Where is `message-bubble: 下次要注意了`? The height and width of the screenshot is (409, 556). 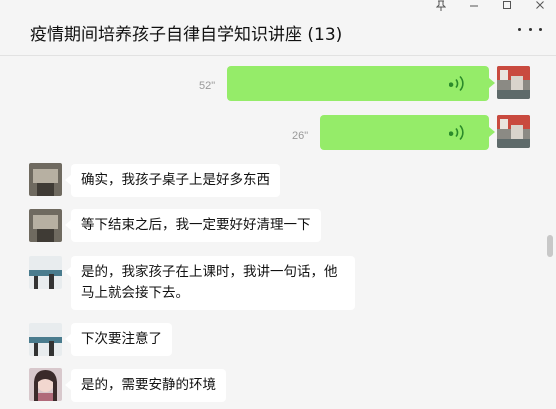
message-bubble: 下次要注意了 is located at coordinates (118, 339).